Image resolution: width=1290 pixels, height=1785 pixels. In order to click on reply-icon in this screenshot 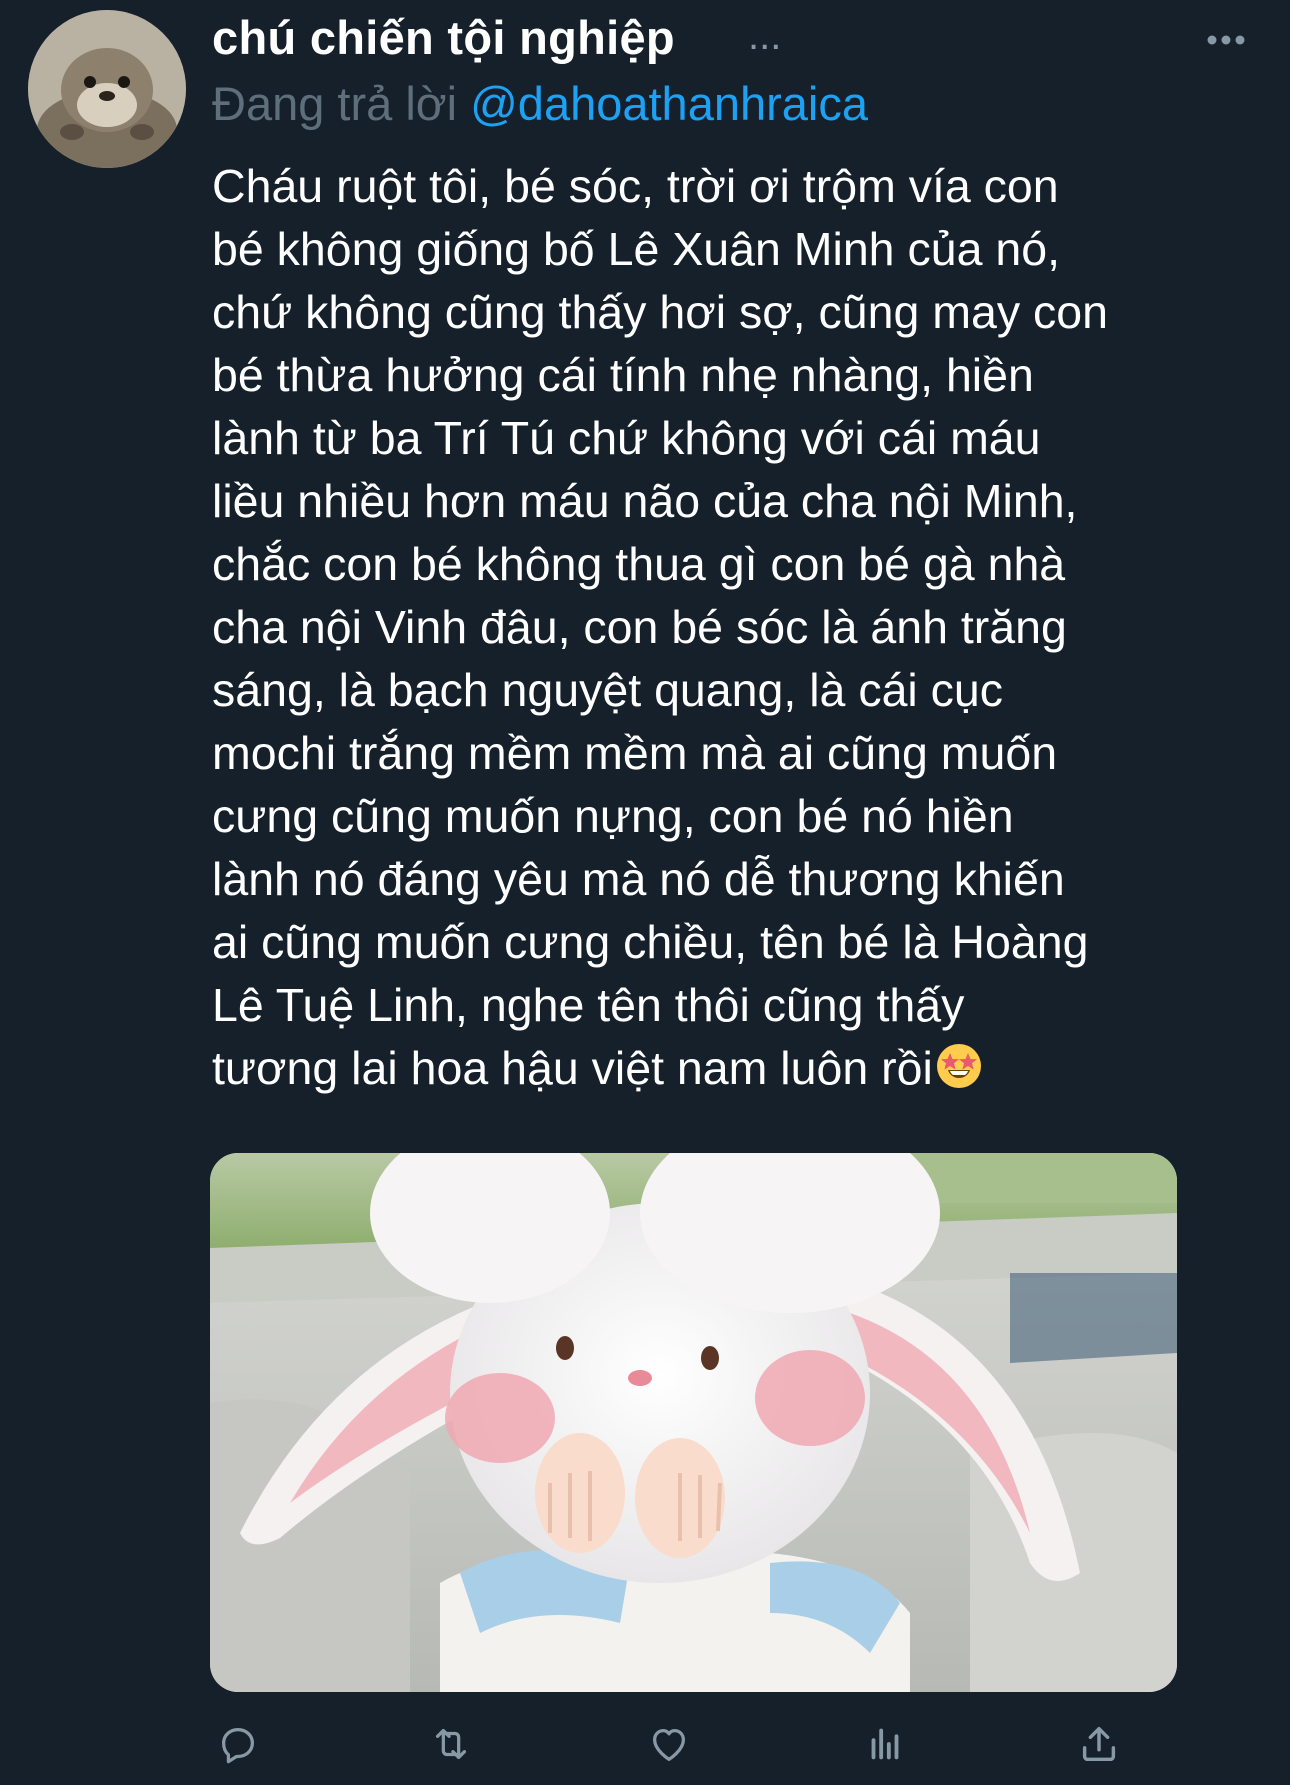, I will do `click(238, 1745)`.